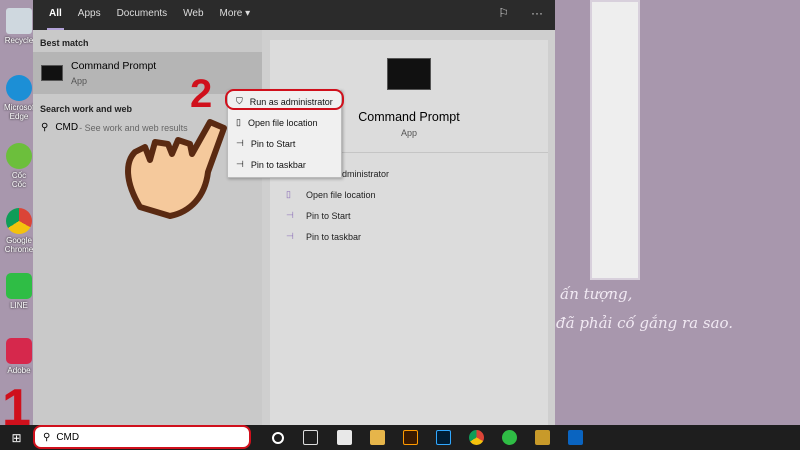 Image resolution: width=800 pixels, height=450 pixels. What do you see at coordinates (79, 81) in the screenshot?
I see `result-subtitle: App` at bounding box center [79, 81].